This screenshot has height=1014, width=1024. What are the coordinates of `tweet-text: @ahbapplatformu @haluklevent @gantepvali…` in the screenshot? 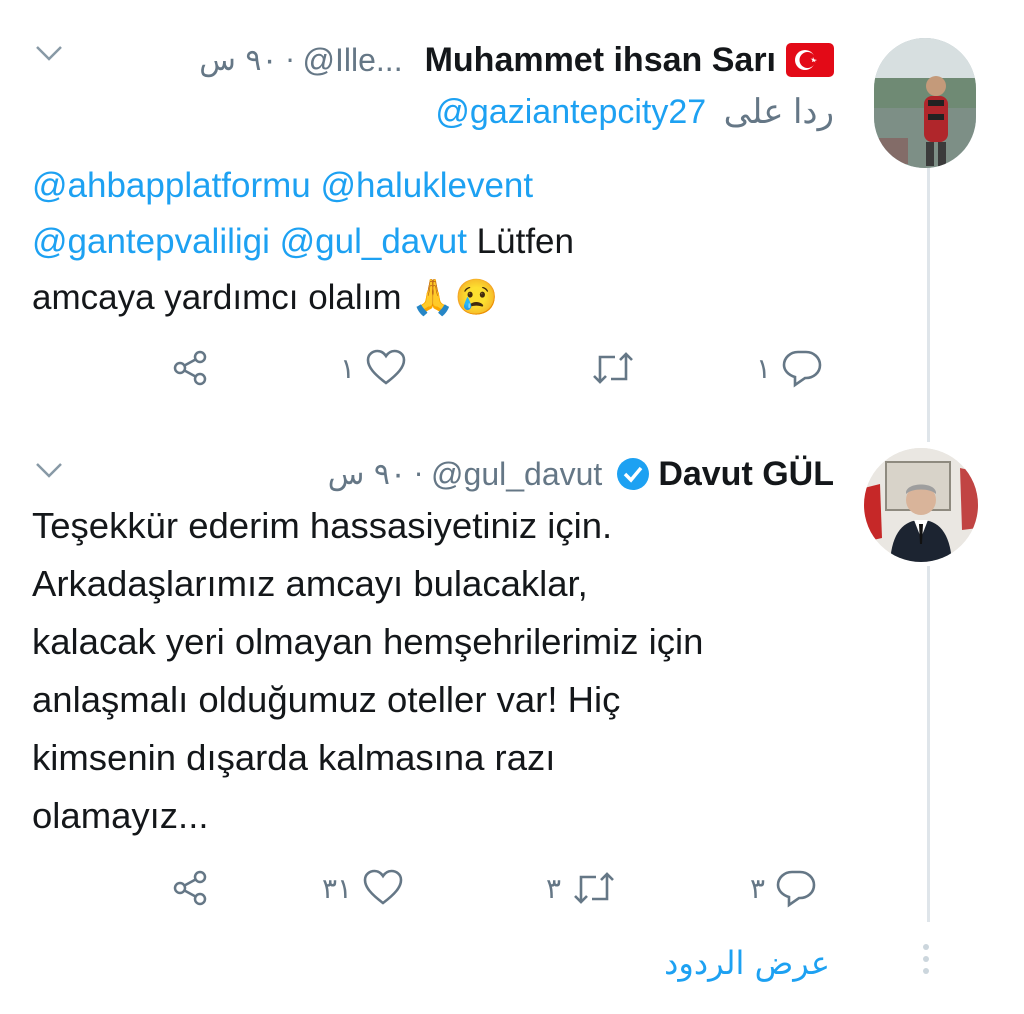 It's located at (303, 241).